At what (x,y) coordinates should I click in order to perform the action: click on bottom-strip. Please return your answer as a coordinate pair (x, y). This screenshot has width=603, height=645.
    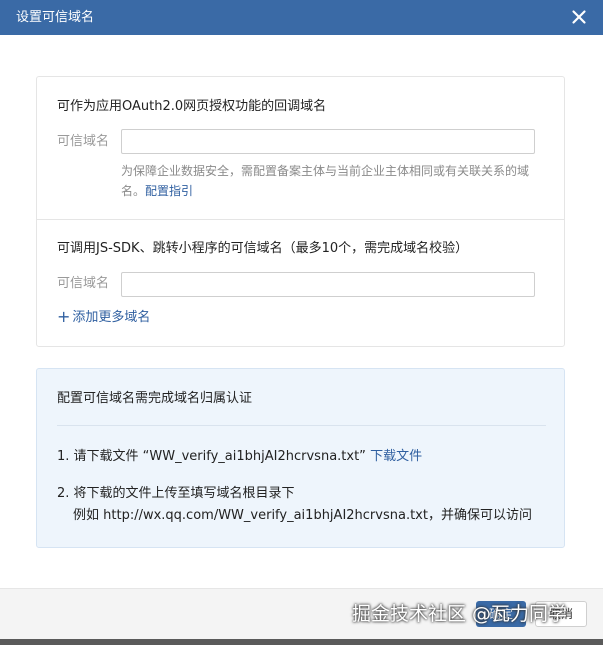
    Looking at the image, I should click on (301, 642).